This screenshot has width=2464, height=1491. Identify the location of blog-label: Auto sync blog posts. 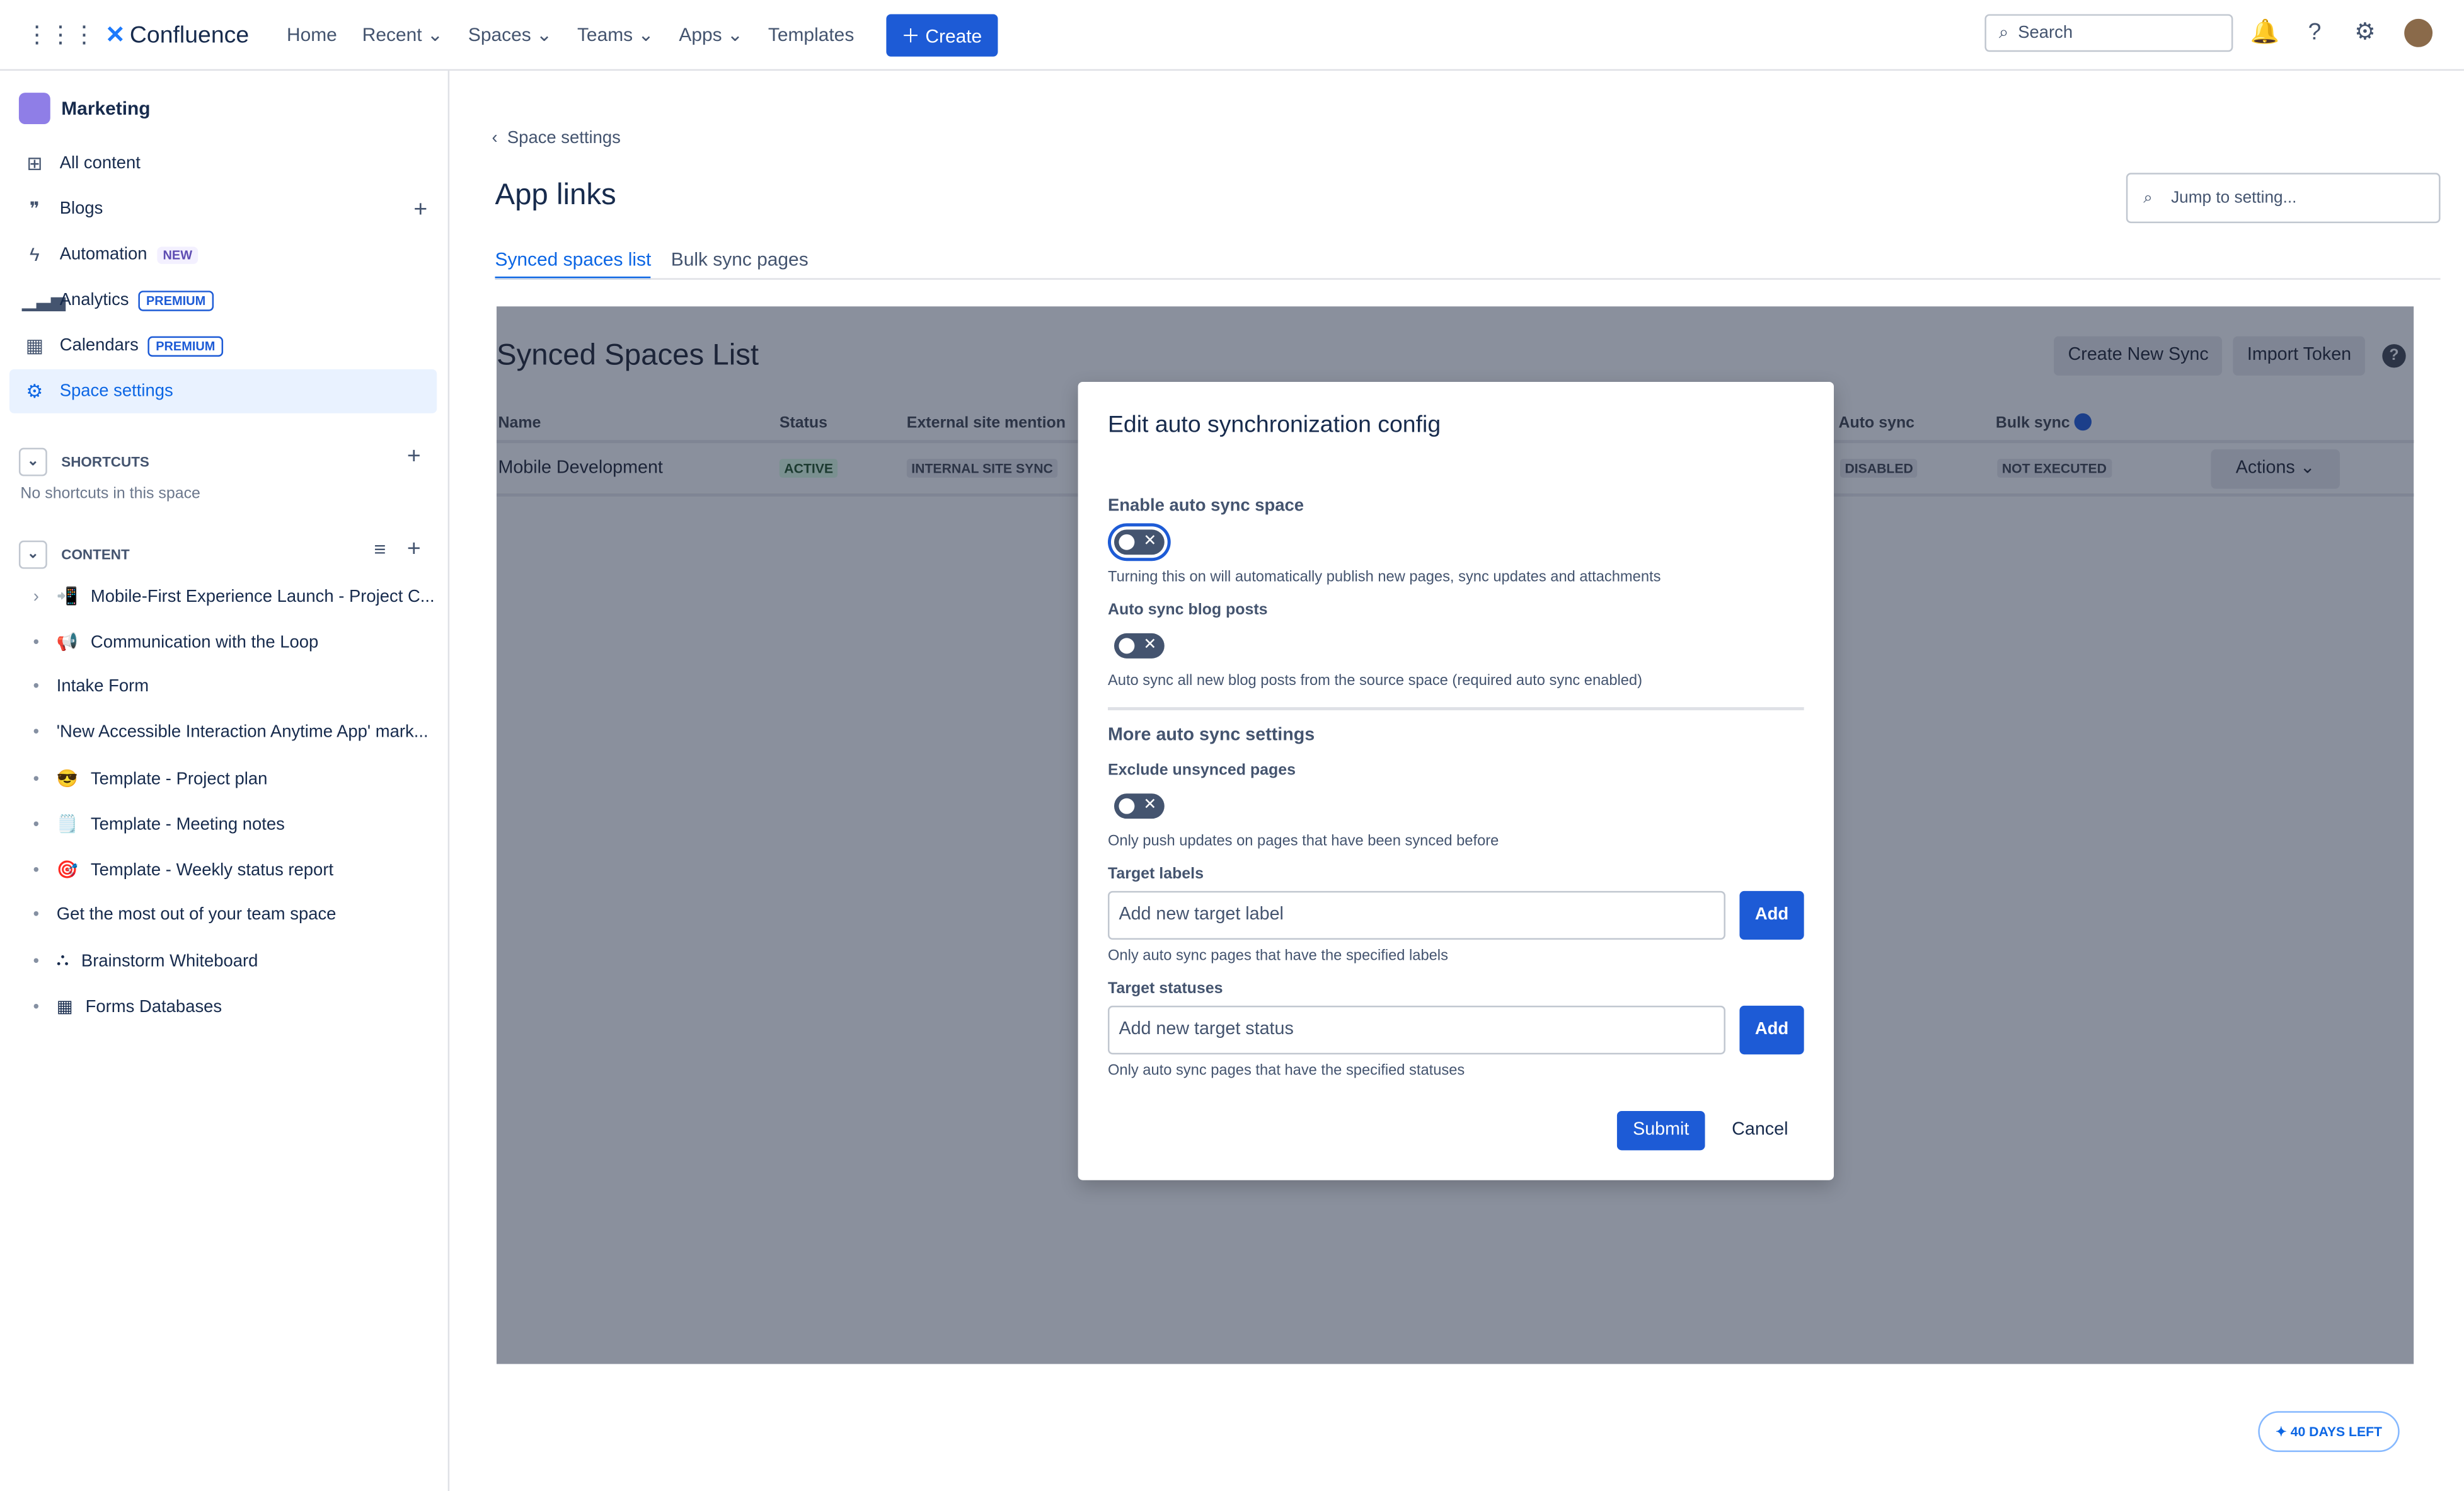
(1187, 610).